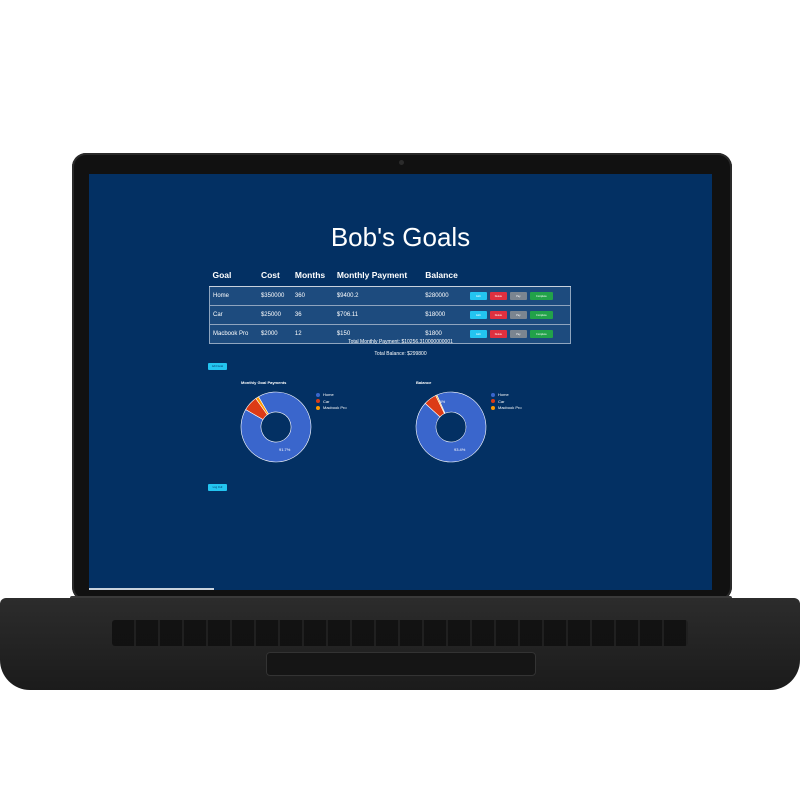 Image resolution: width=800 pixels, height=800 pixels. I want to click on cell-cost: $25000, so click(274, 315).